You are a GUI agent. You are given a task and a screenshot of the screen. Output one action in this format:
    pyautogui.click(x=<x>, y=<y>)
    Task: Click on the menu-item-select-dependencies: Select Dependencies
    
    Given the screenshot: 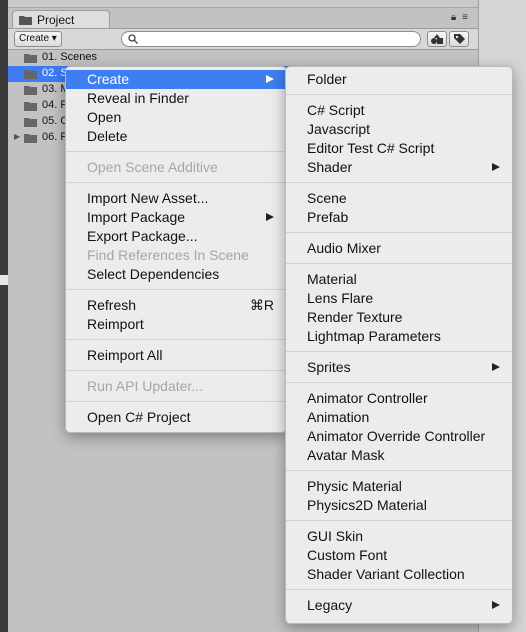 What is the action you would take?
    pyautogui.click(x=176, y=274)
    